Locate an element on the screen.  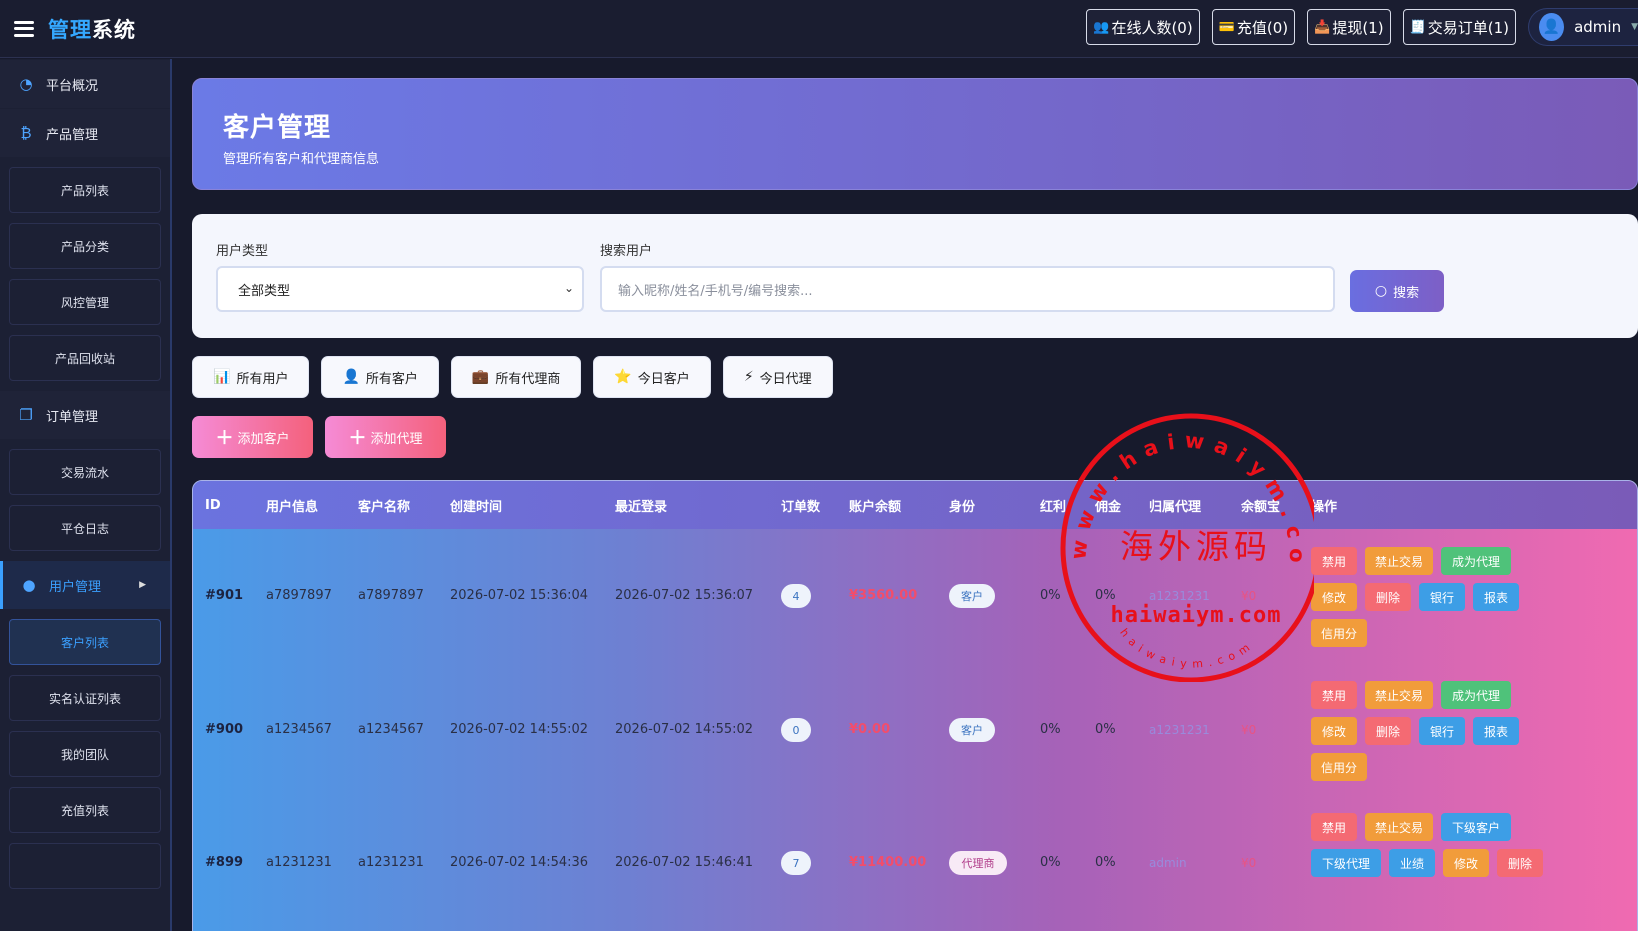
row-customer-name: a1231231 is located at coordinates (391, 862).